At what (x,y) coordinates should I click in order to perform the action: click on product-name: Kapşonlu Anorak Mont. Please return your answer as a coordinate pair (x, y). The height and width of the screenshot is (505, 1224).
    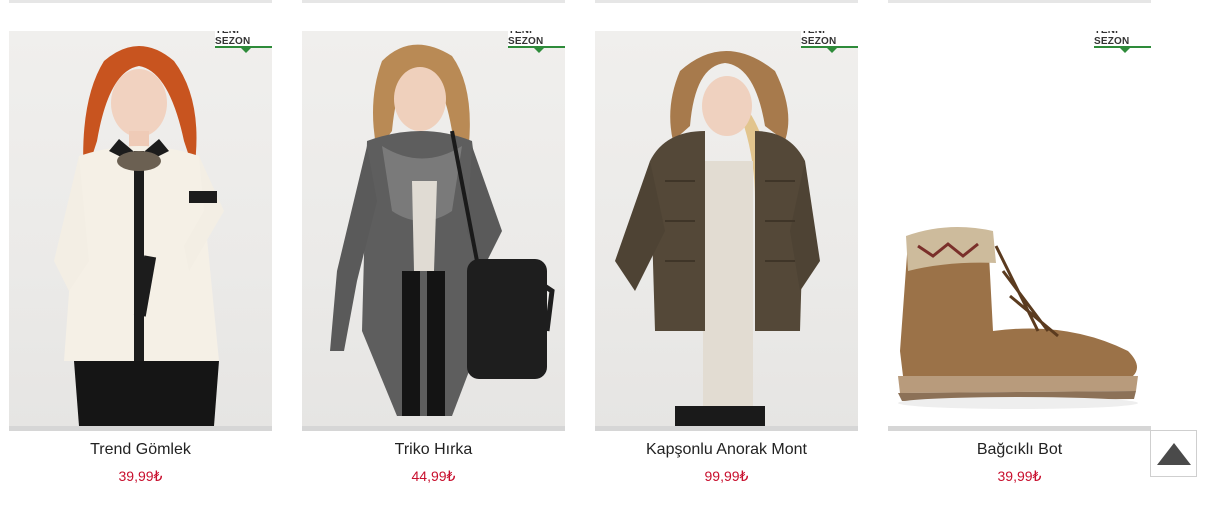
    Looking at the image, I should click on (726, 451).